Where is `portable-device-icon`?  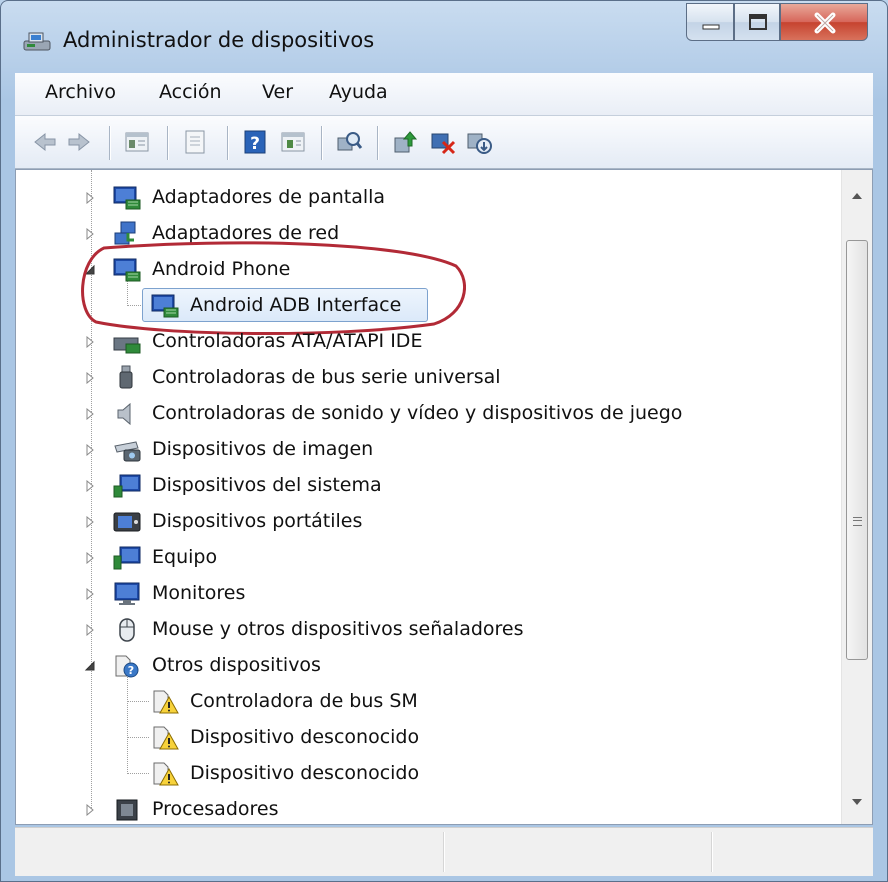
portable-device-icon is located at coordinates (127, 522).